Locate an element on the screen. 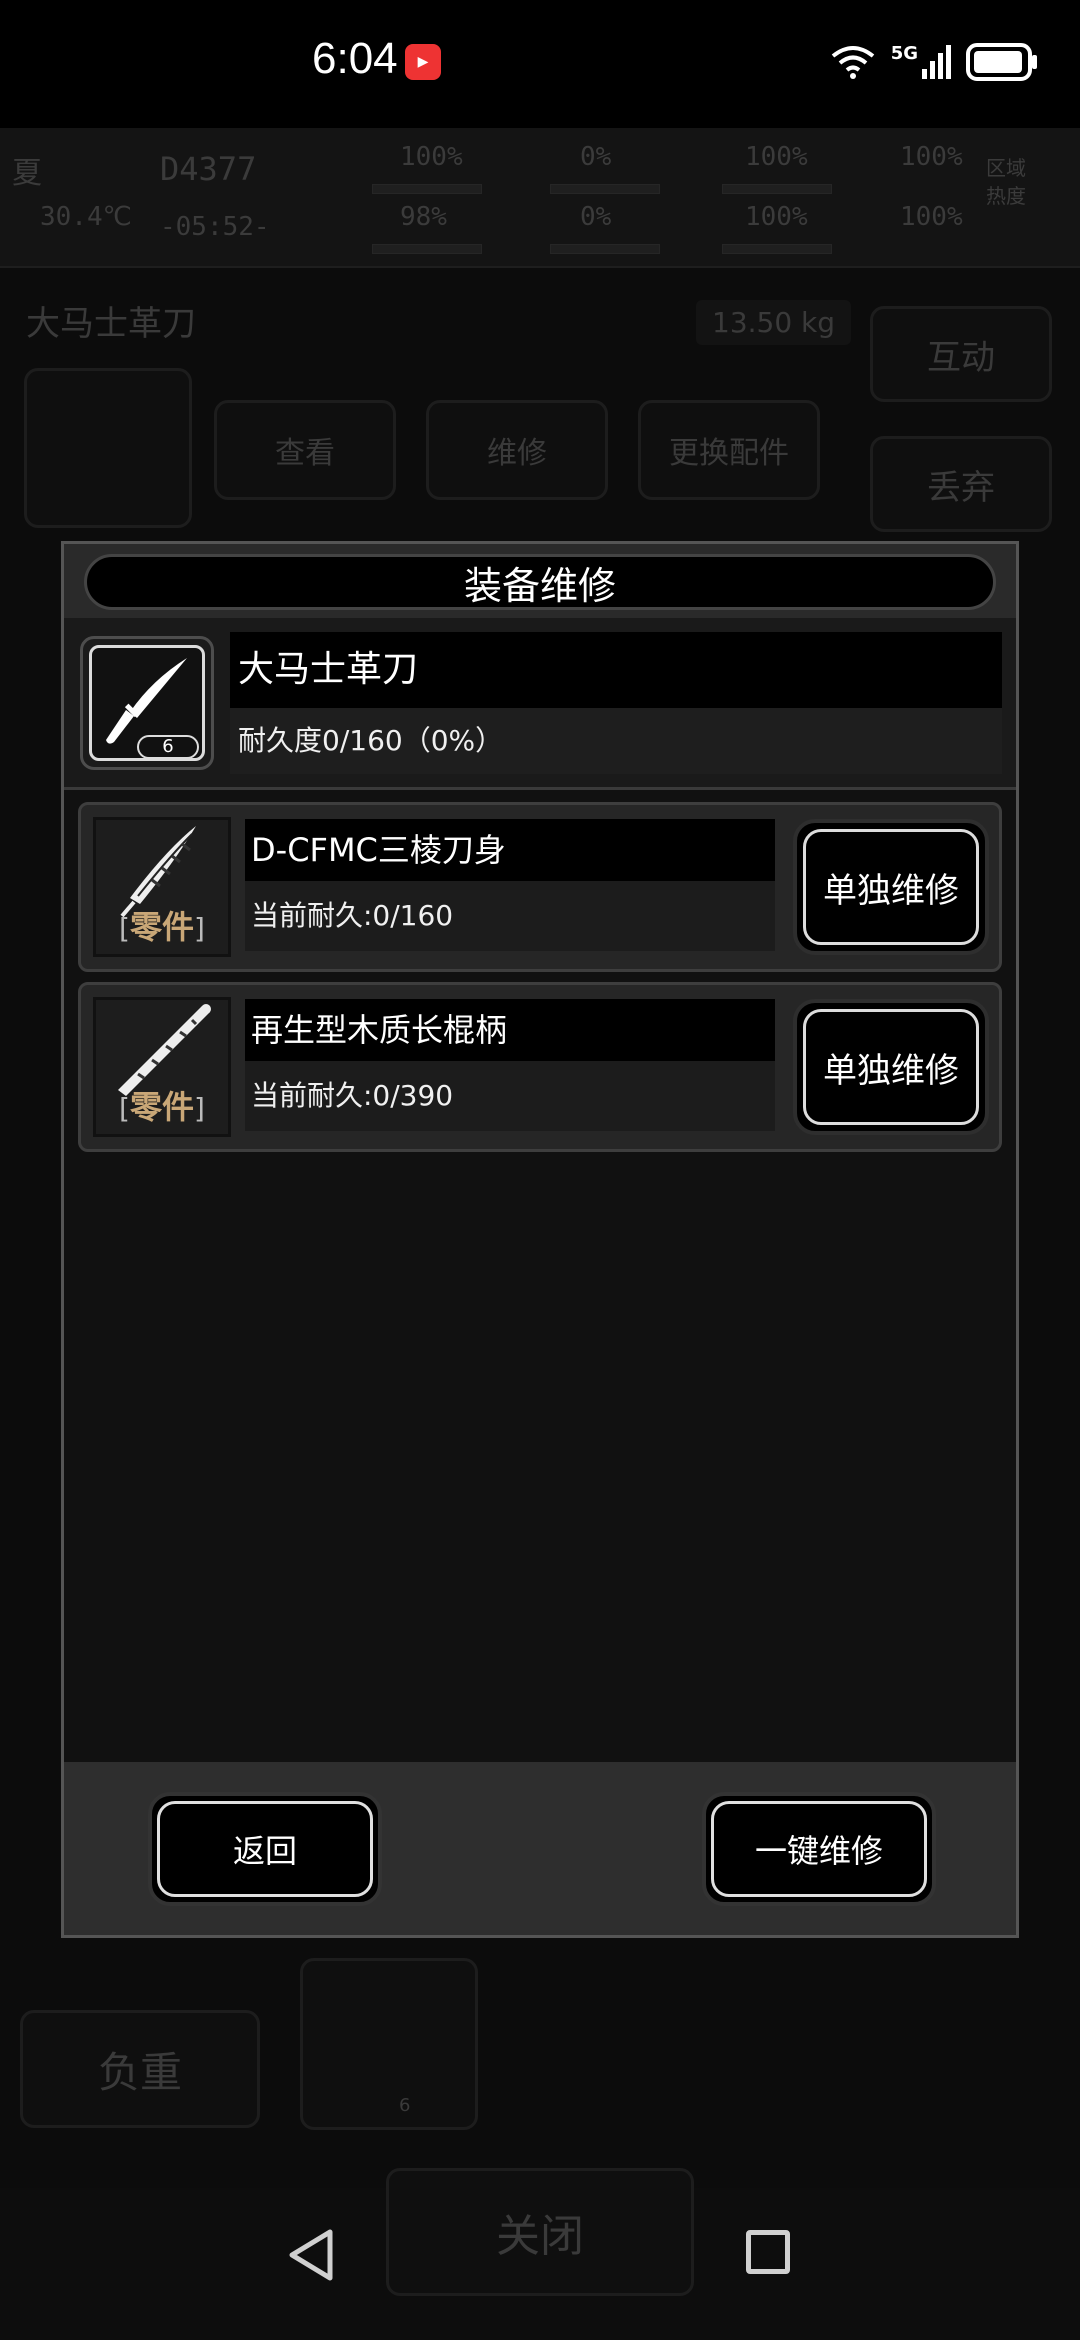 The image size is (1080, 2340). bg-close-button: 关闭 is located at coordinates (540, 2232).